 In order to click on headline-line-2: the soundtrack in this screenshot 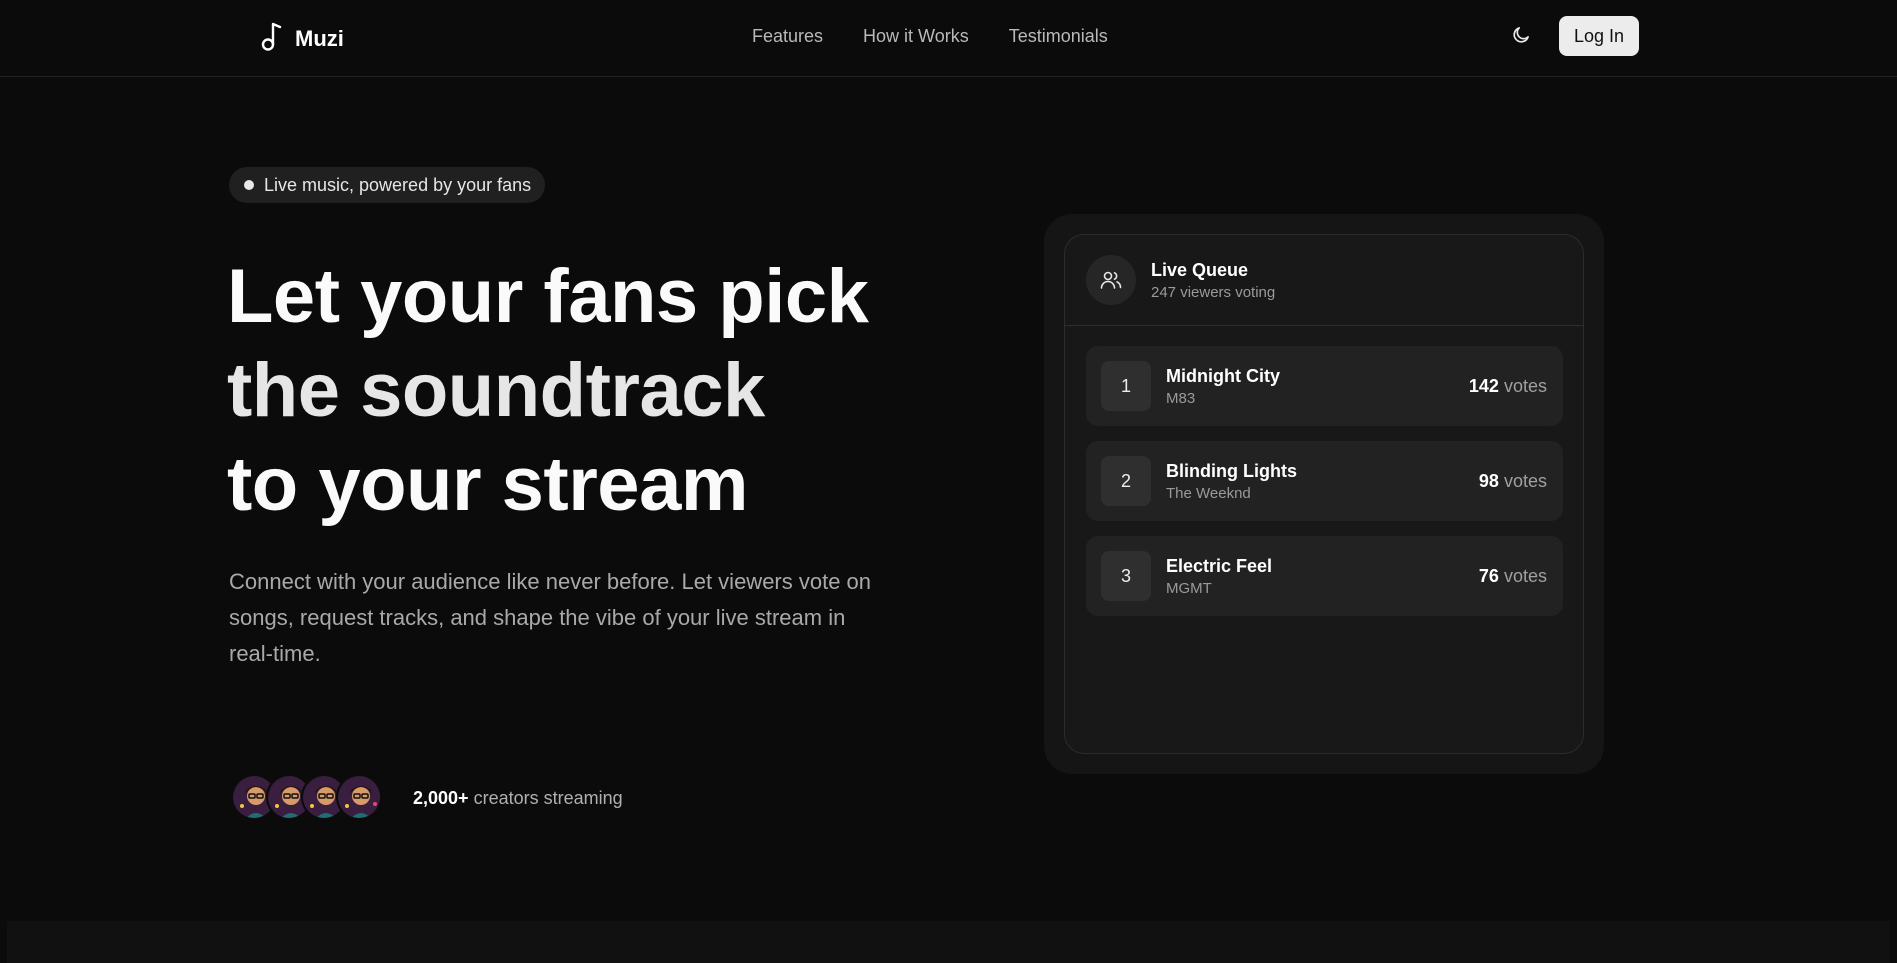, I will do `click(496, 390)`.